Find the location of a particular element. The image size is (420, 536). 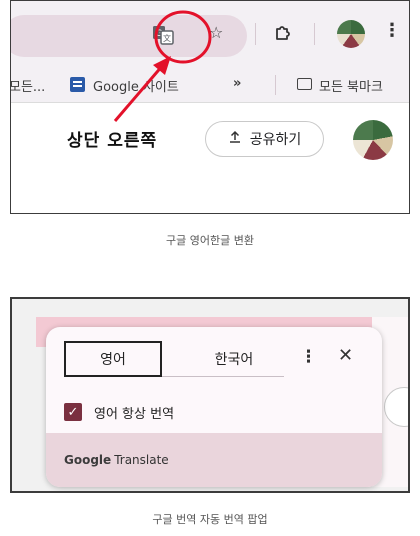

tab-source-language: 영어 is located at coordinates (113, 359).